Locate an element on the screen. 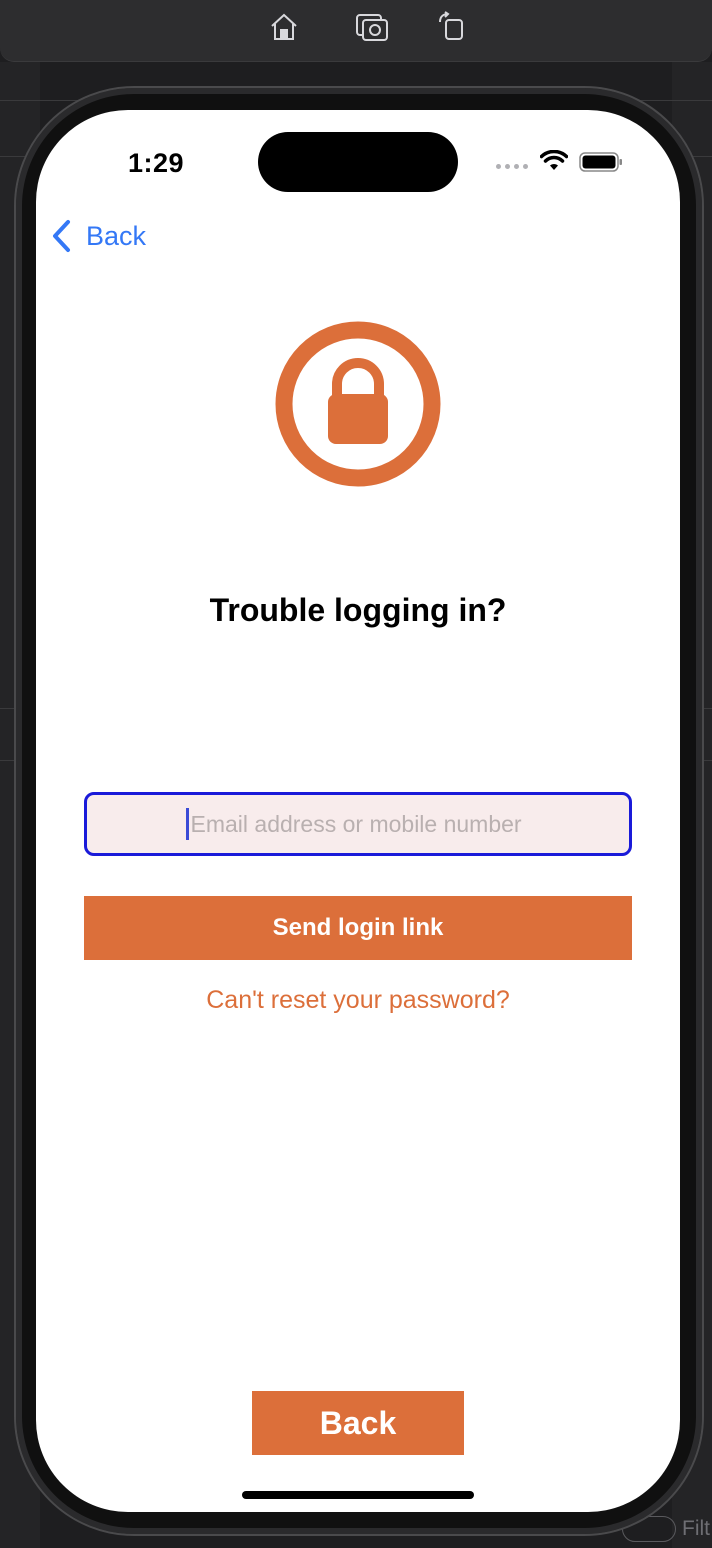  email-field is located at coordinates (358, 824).